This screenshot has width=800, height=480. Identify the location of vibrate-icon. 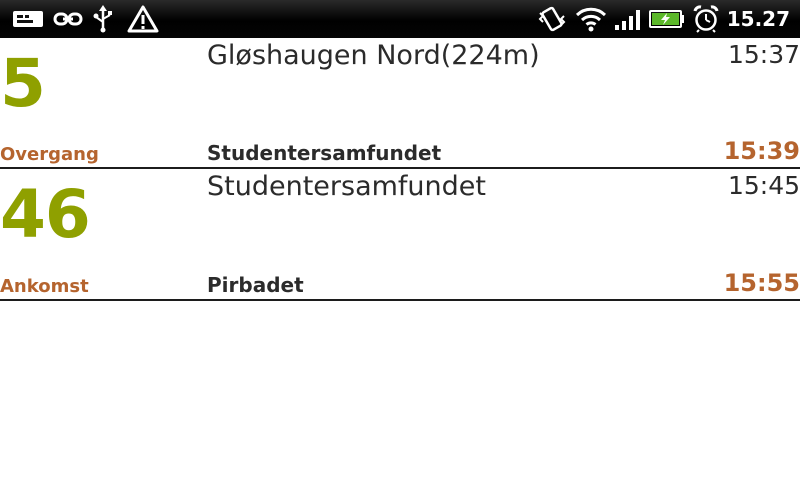
(552, 19).